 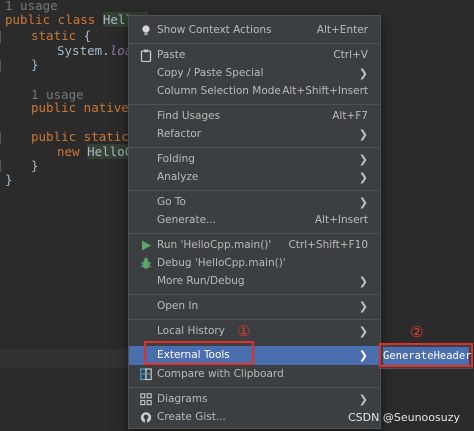 I want to click on menu-item-generate: Generate... Alt+Insert, so click(x=254, y=220).